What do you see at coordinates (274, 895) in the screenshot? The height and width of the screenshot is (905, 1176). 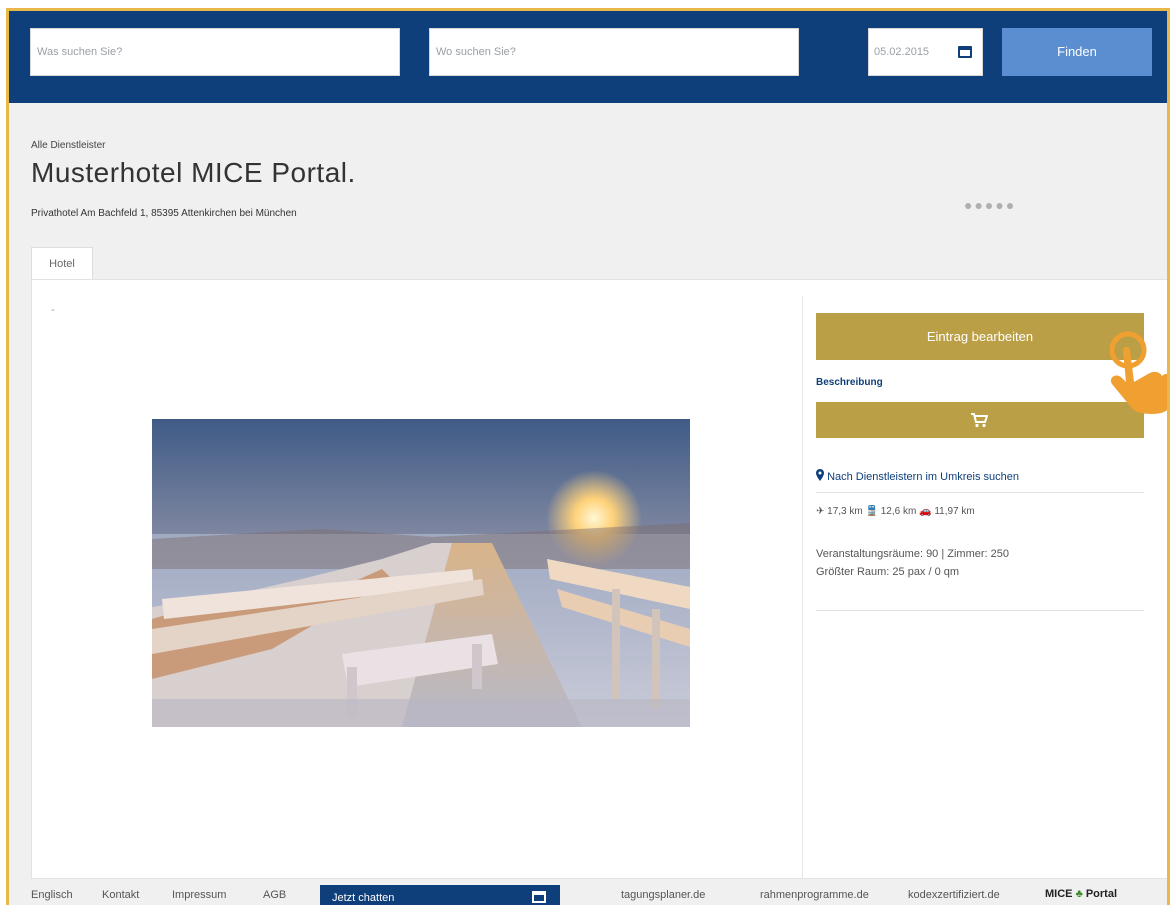 I see `footer-link-agb: AGB` at bounding box center [274, 895].